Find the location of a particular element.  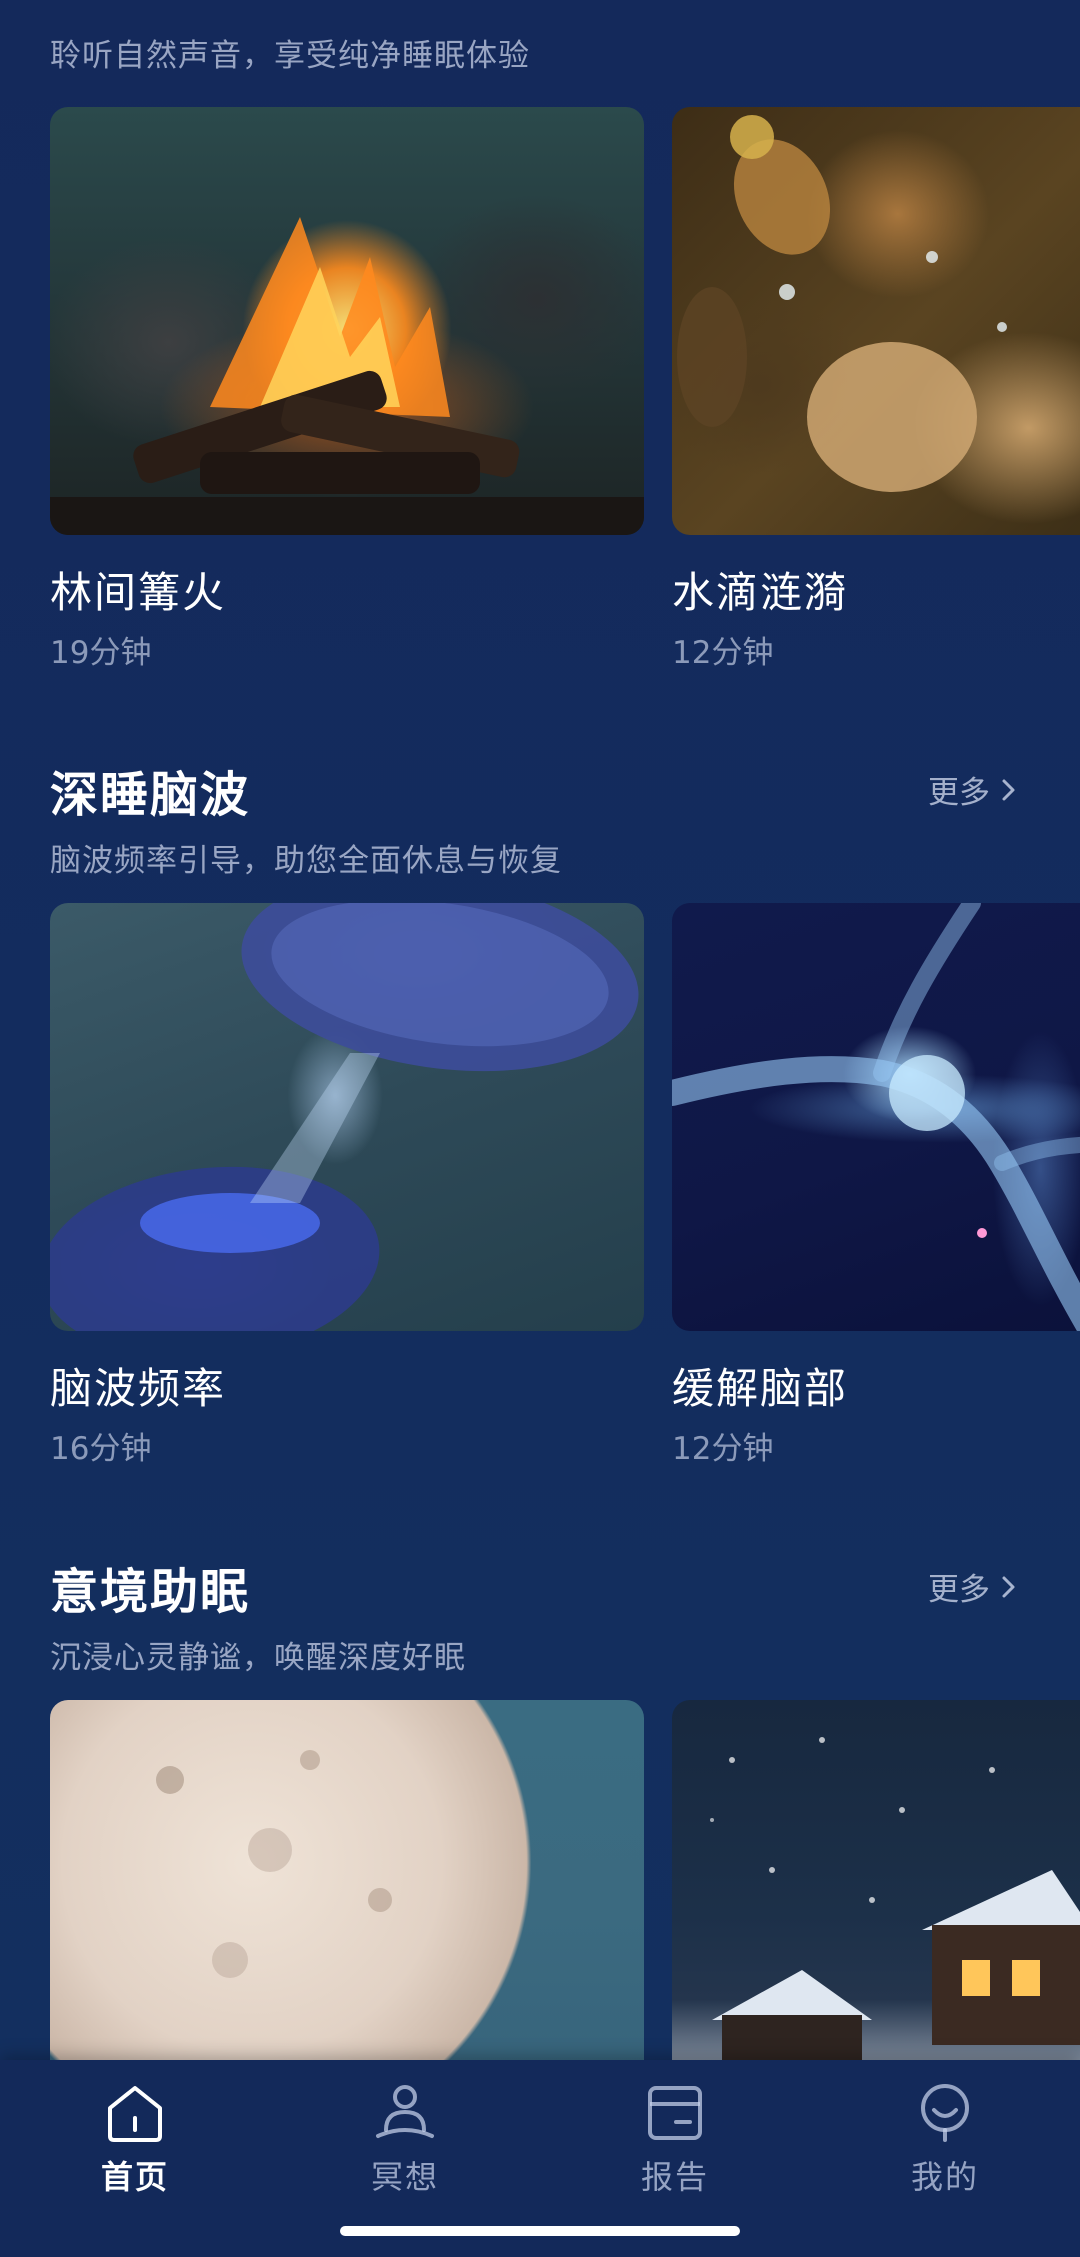

section-subtitle: 脑波频率引导，助您全面休息与恢复 is located at coordinates (306, 861).